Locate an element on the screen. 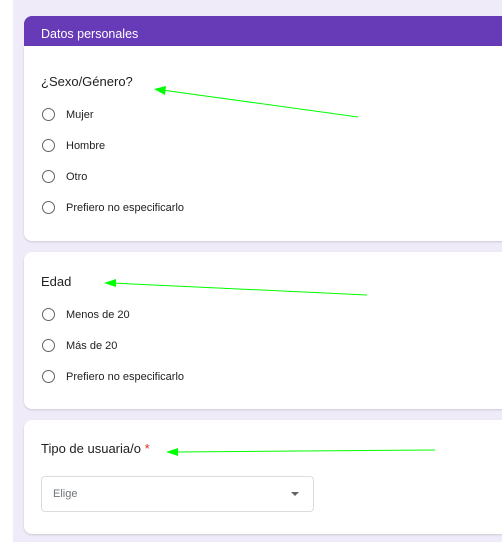  radio-option-menos-de-20: Menos de 20 is located at coordinates (86, 314).